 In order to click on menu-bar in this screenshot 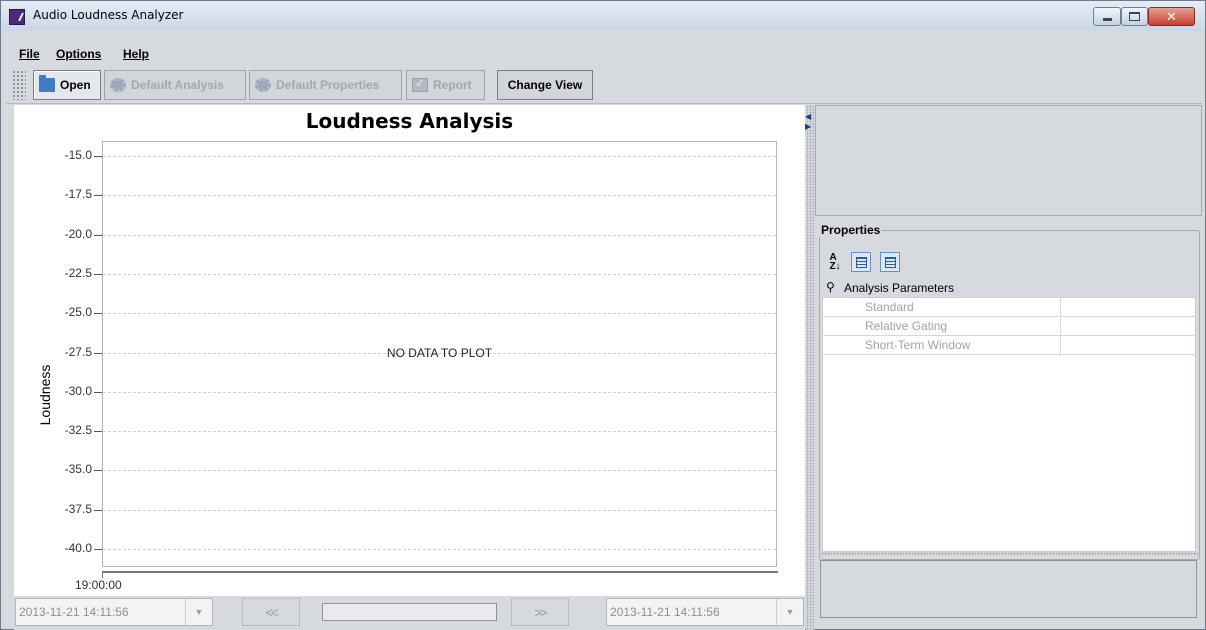, I will do `click(603, 47)`.